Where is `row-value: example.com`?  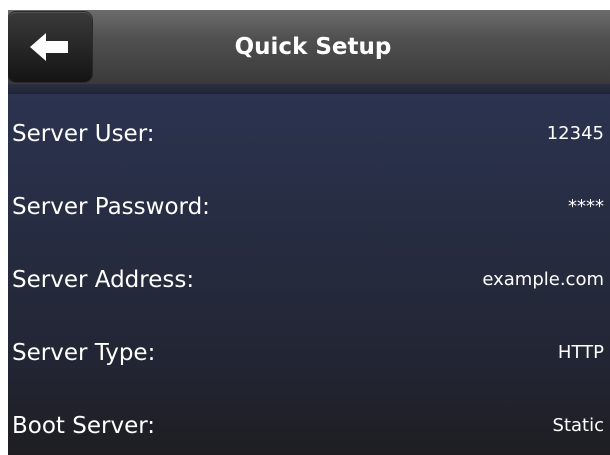
row-value: example.com is located at coordinates (543, 279).